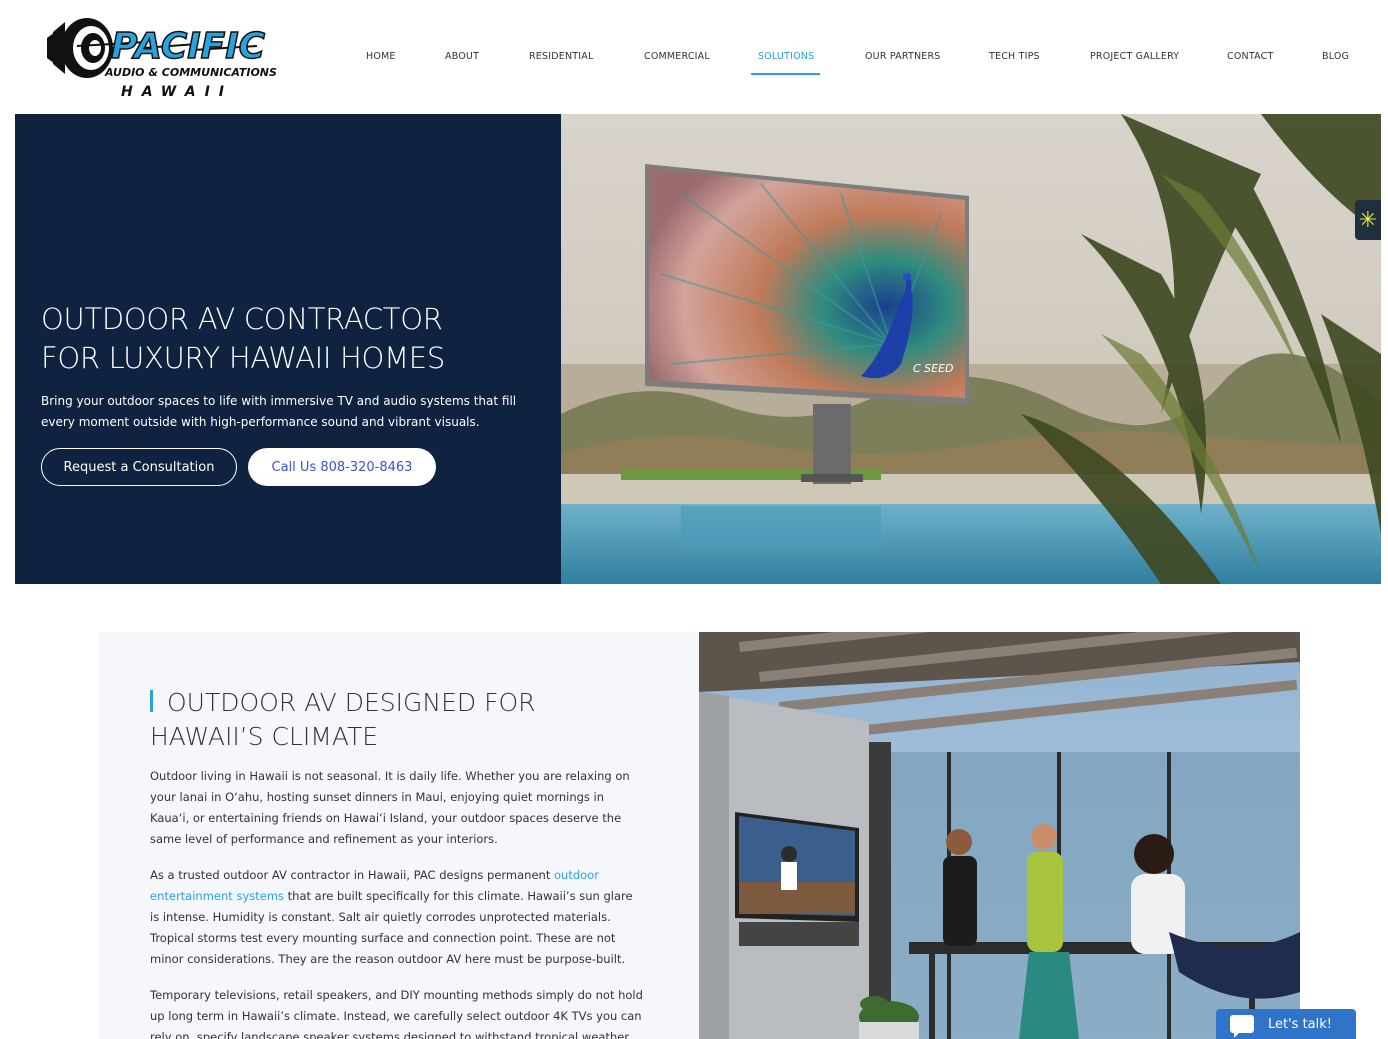 This screenshot has width=1388, height=1039. Describe the element at coordinates (410, 720) in the screenshot. I see `climate-heading: OUTDOOR AV DESIGNED FOR HAWAII’S CLIMATE` at that location.